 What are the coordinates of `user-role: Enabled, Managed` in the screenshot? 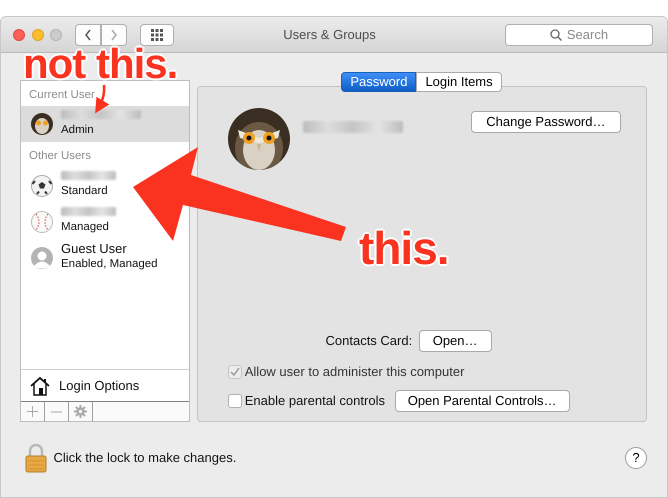 It's located at (109, 264).